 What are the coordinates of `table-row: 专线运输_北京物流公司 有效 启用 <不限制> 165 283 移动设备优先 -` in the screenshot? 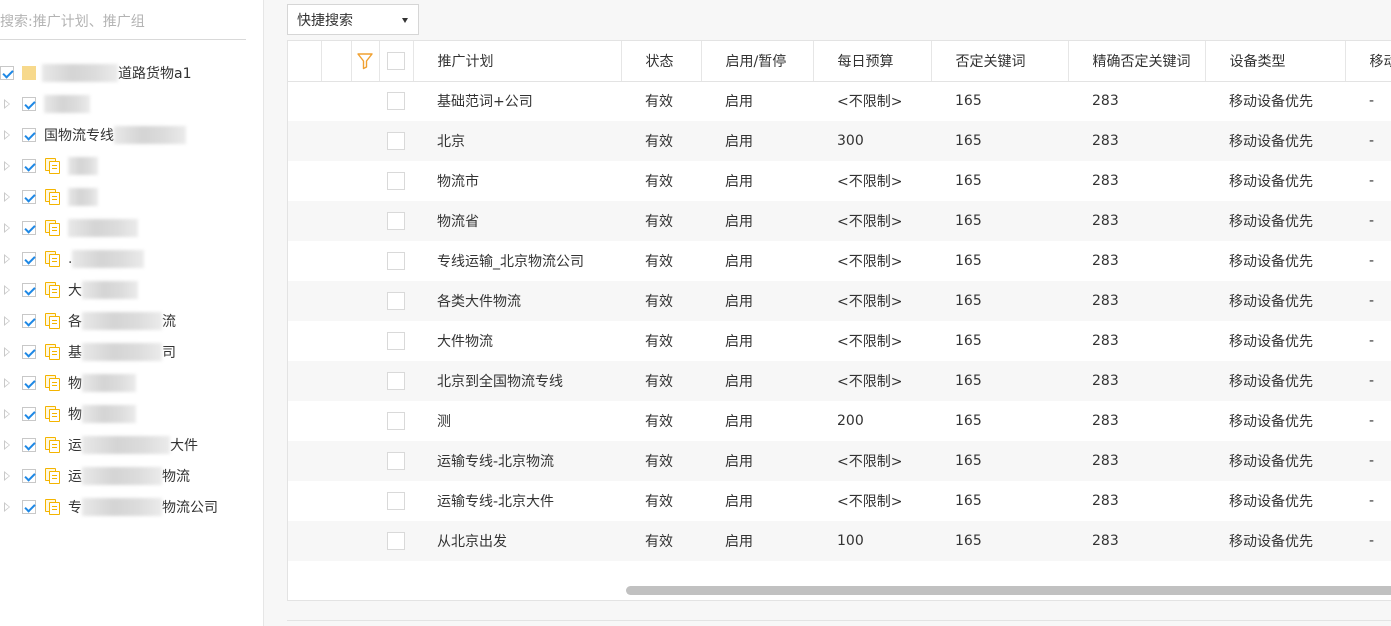 It's located at (839, 261).